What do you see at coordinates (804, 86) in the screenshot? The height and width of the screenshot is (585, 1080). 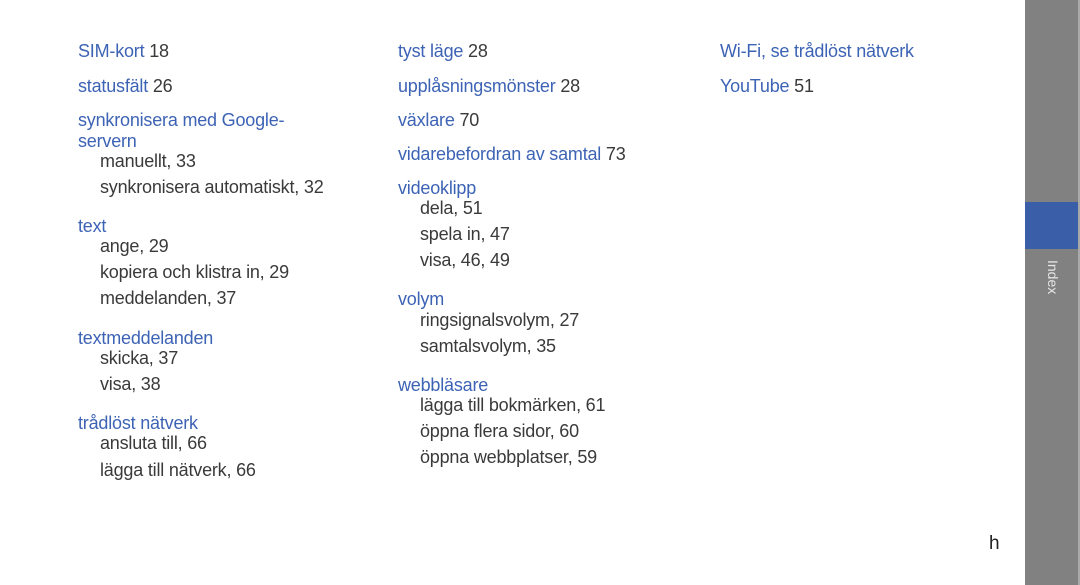 I see `page-number: 51` at bounding box center [804, 86].